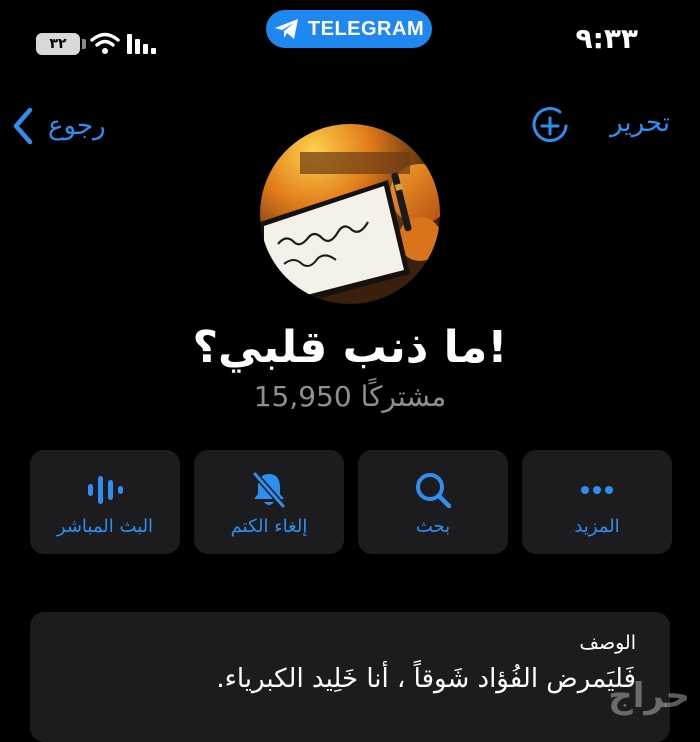 The height and width of the screenshot is (742, 700). What do you see at coordinates (597, 490) in the screenshot?
I see `more-icon` at bounding box center [597, 490].